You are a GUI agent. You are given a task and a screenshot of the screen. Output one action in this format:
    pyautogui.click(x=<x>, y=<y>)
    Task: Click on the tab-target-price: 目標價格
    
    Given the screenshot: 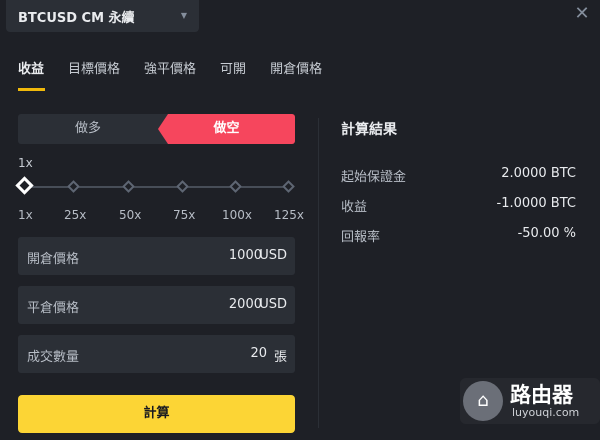 What is the action you would take?
    pyautogui.click(x=94, y=75)
    